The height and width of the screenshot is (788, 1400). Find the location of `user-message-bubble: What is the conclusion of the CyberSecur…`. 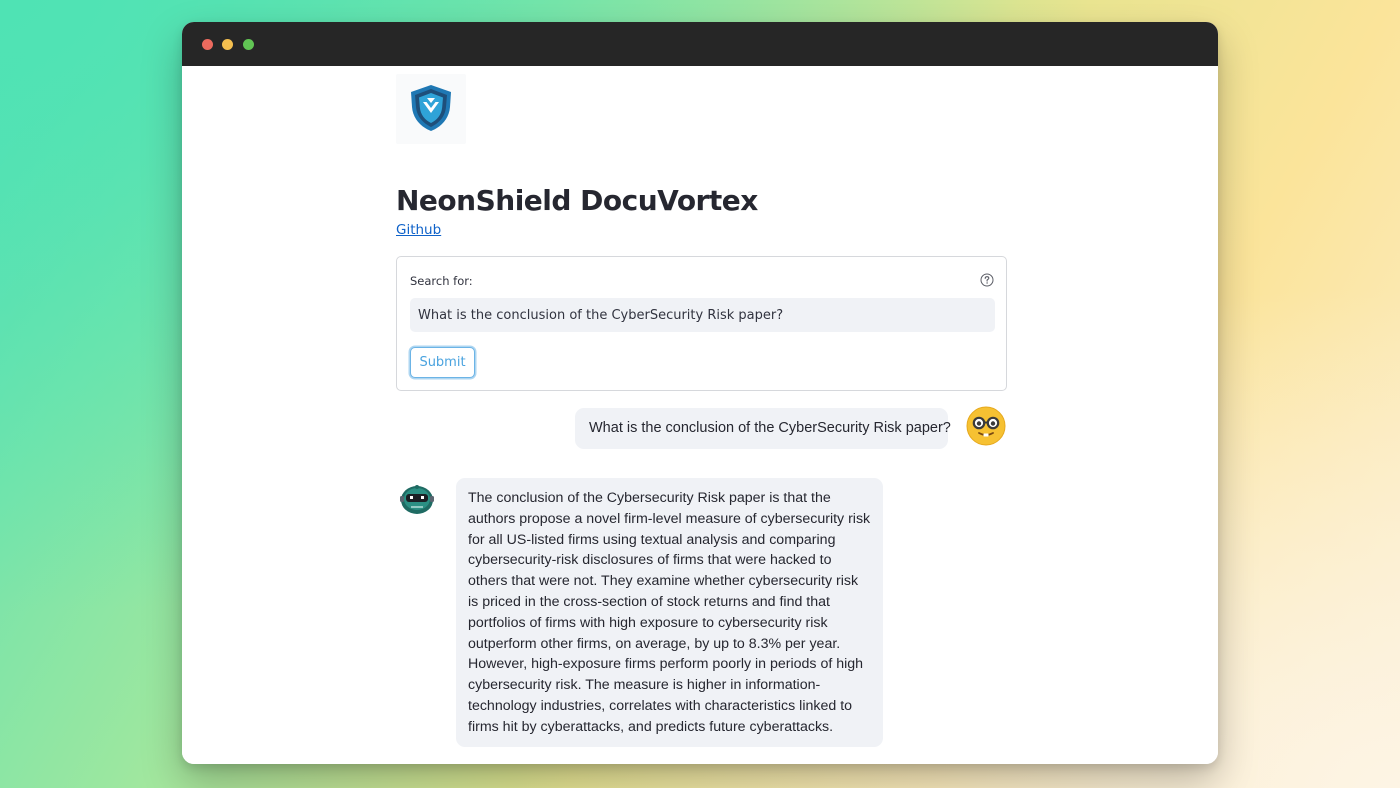

user-message-bubble: What is the conclusion of the CyberSecur… is located at coordinates (763, 428).